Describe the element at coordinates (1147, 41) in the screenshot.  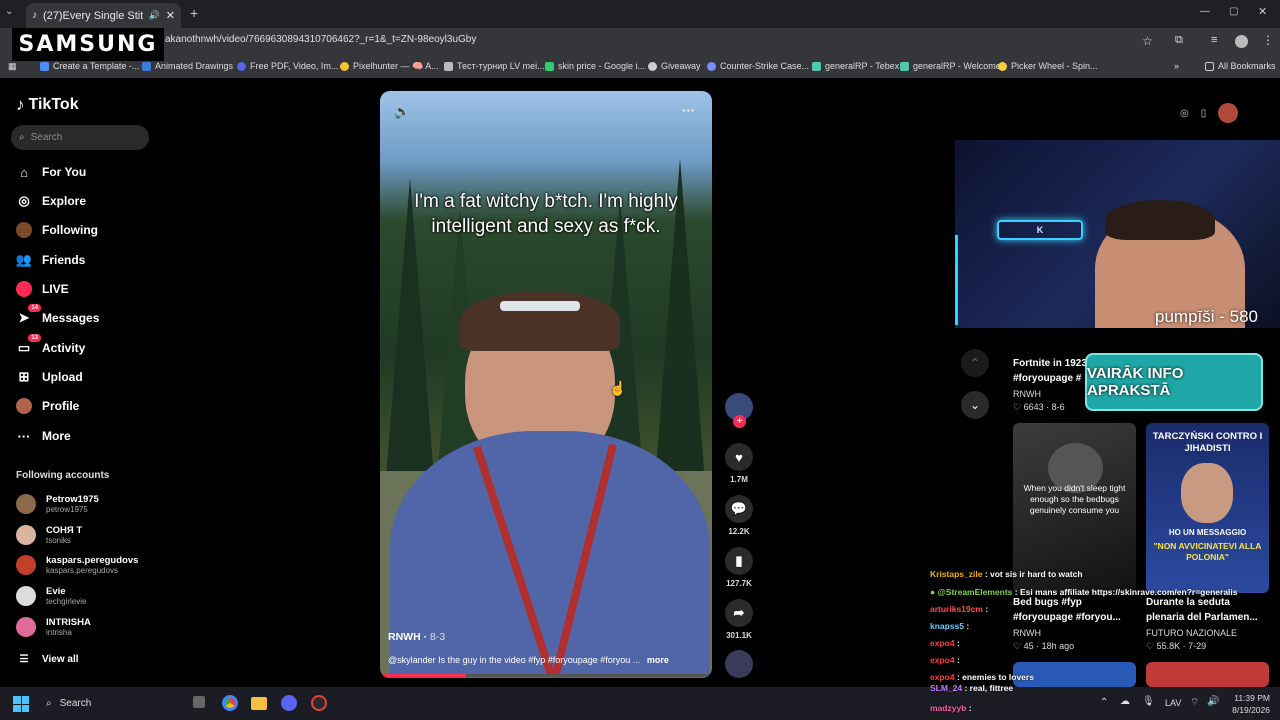
I see `bookmark-star-icon: ☆` at that location.